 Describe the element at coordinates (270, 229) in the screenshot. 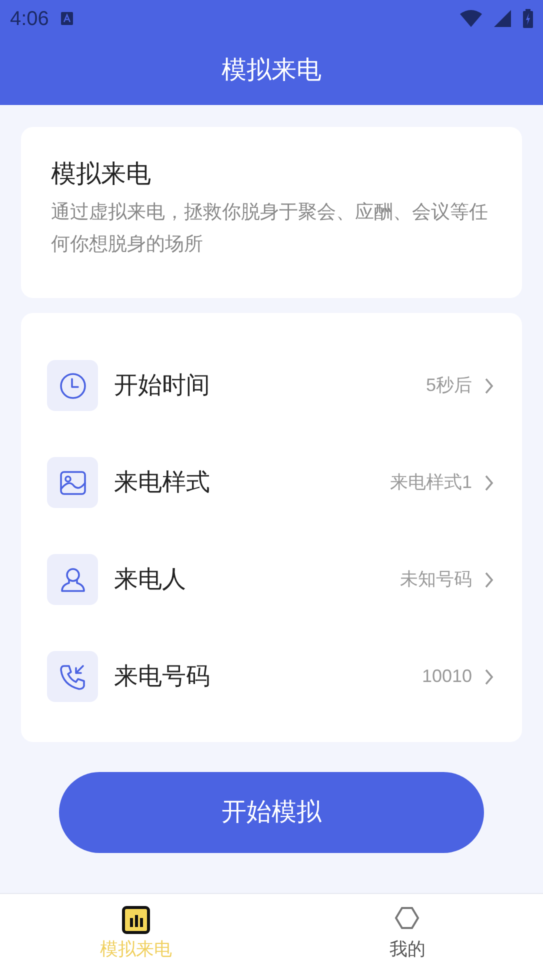

I see `intro-description: 通过虚拟来电，拯救你脱身于聚会、应酬、会议等任何你想脱身的场所` at that location.